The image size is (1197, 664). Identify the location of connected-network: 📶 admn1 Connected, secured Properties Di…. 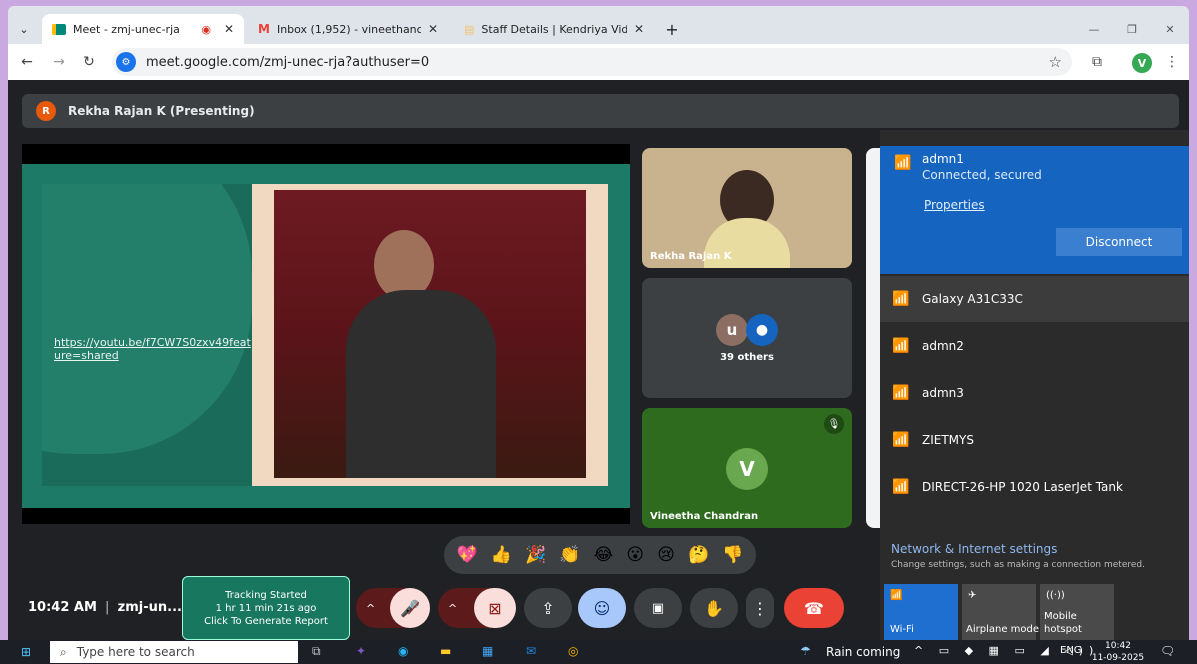
(1034, 210).